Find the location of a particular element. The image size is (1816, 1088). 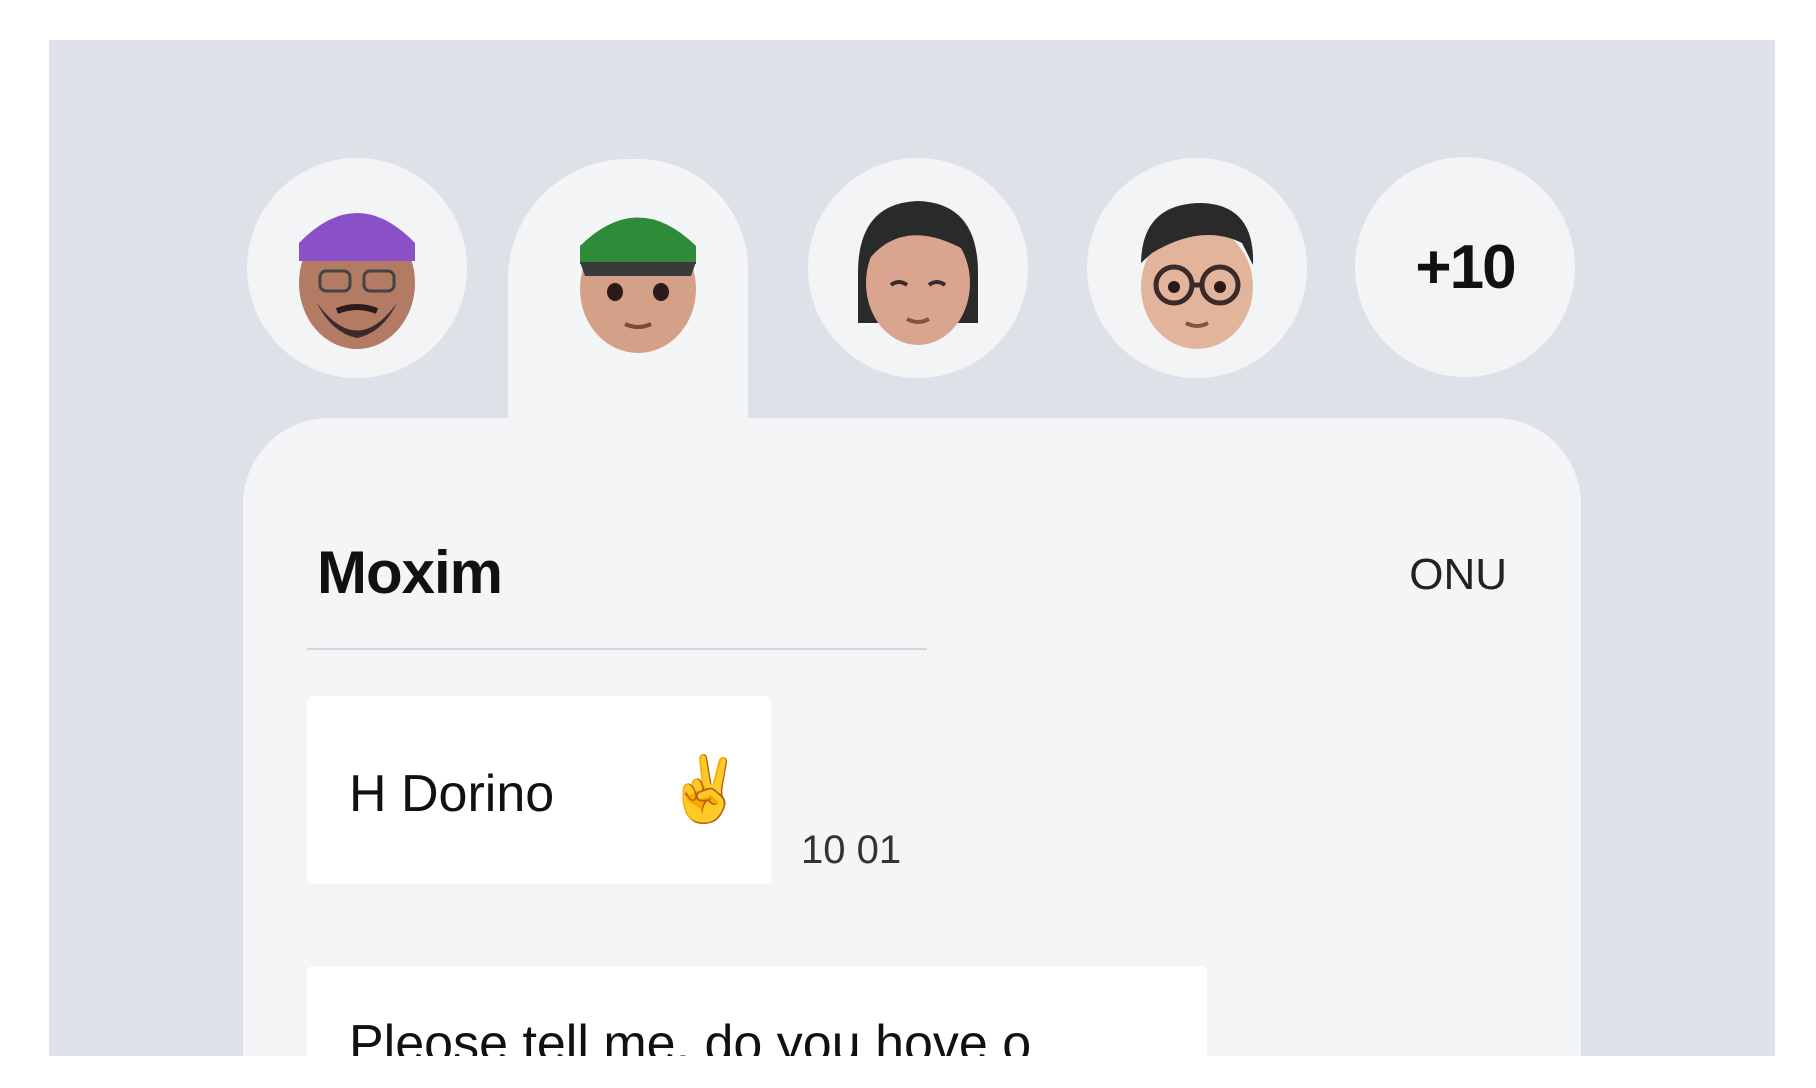

avatar-dark-hair is located at coordinates (918, 268).